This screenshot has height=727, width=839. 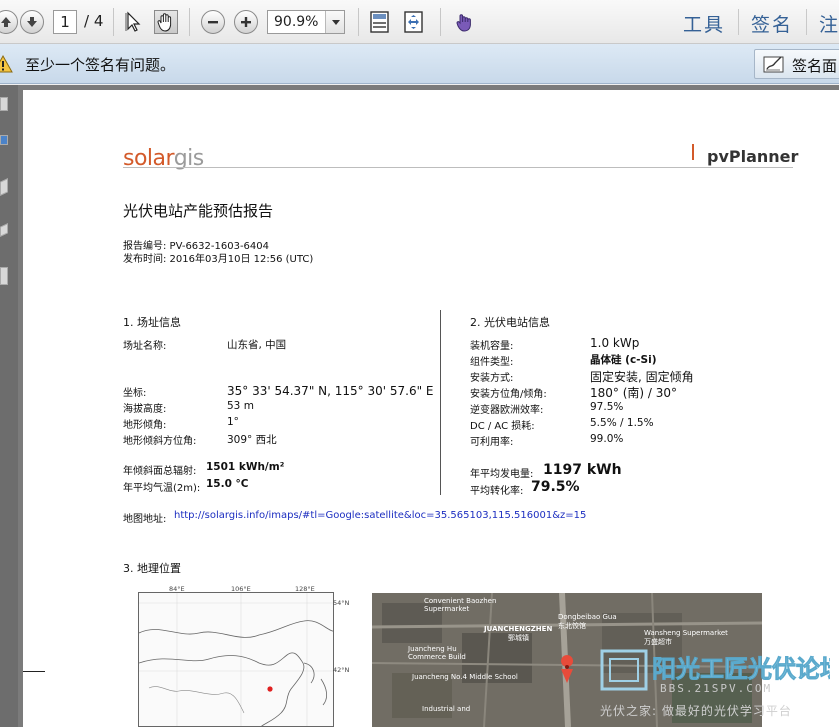 I want to click on zoom-in-button, so click(x=246, y=22).